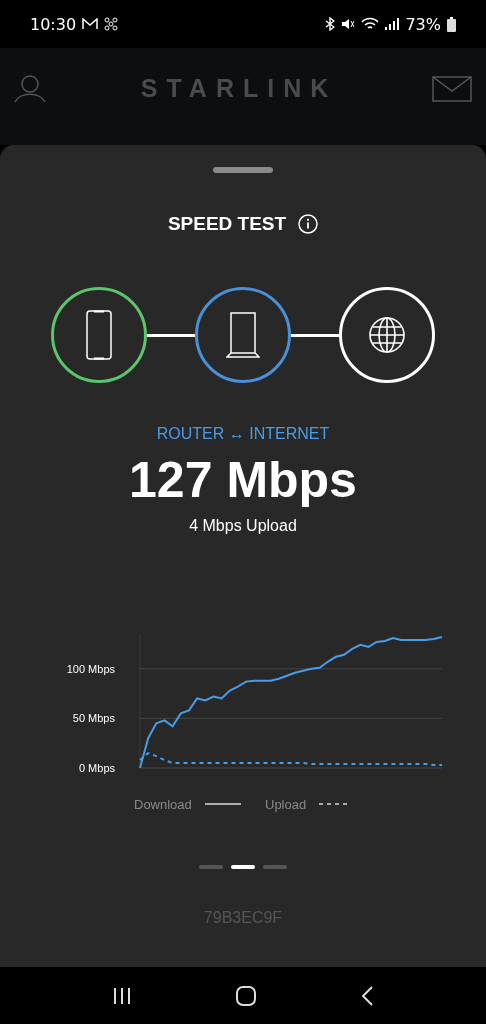  What do you see at coordinates (171, 335) in the screenshot?
I see `connector-line` at bounding box center [171, 335].